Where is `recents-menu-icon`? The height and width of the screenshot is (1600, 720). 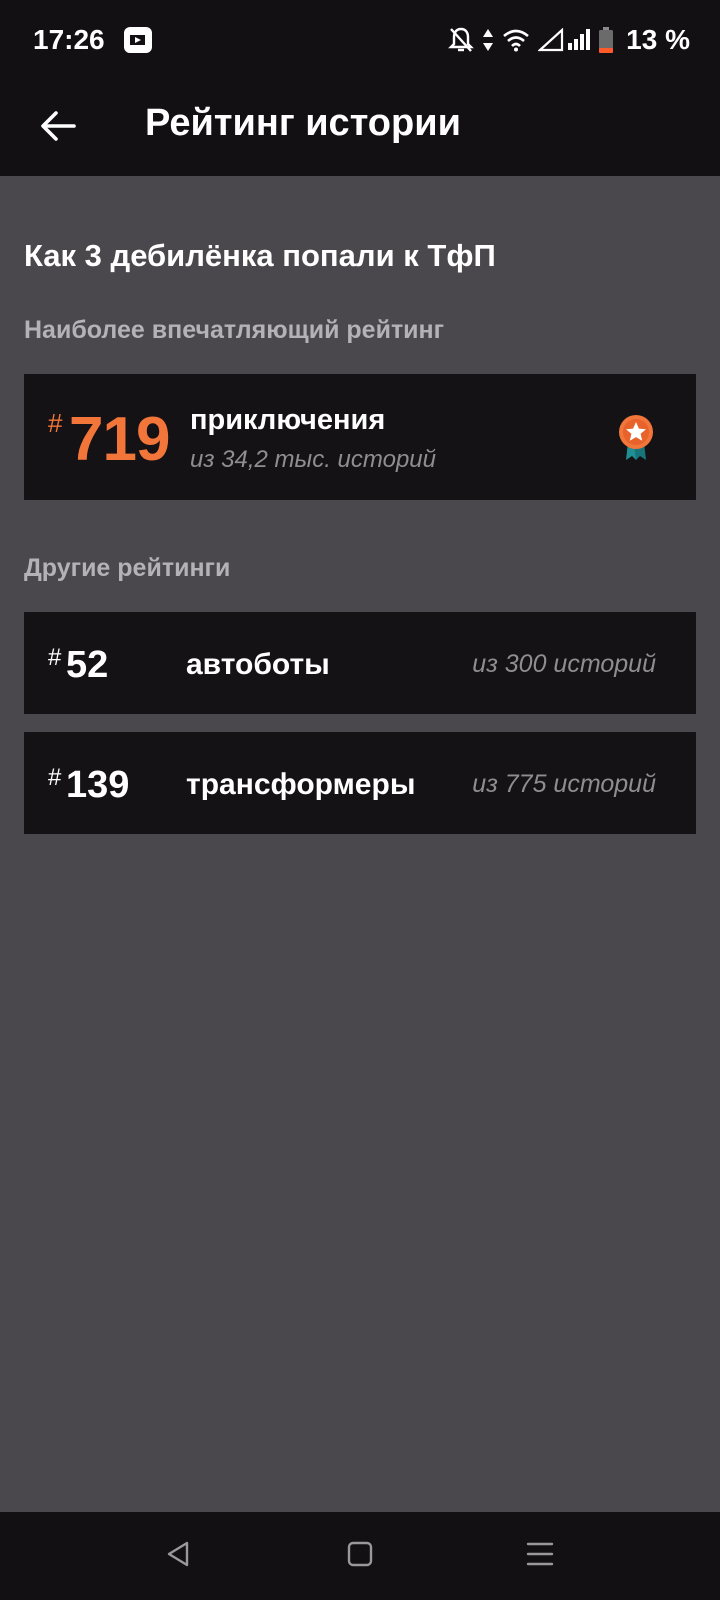 recents-menu-icon is located at coordinates (540, 1556).